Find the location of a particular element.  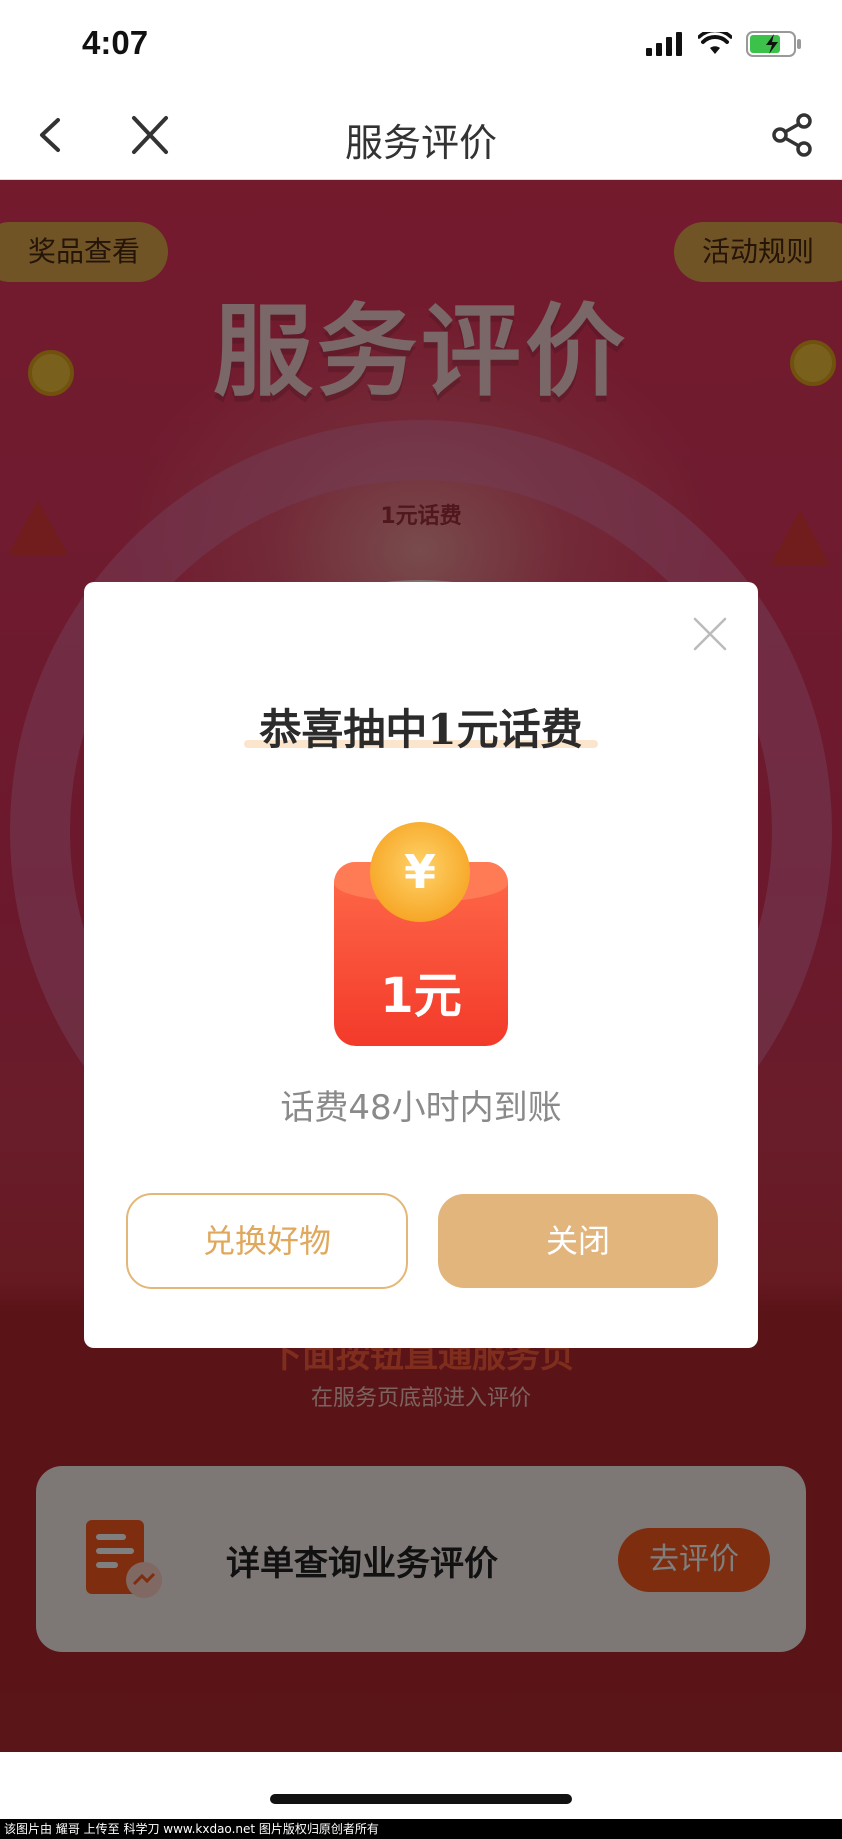

arrival-note: 话费48小时内到账 is located at coordinates (421, 1108).